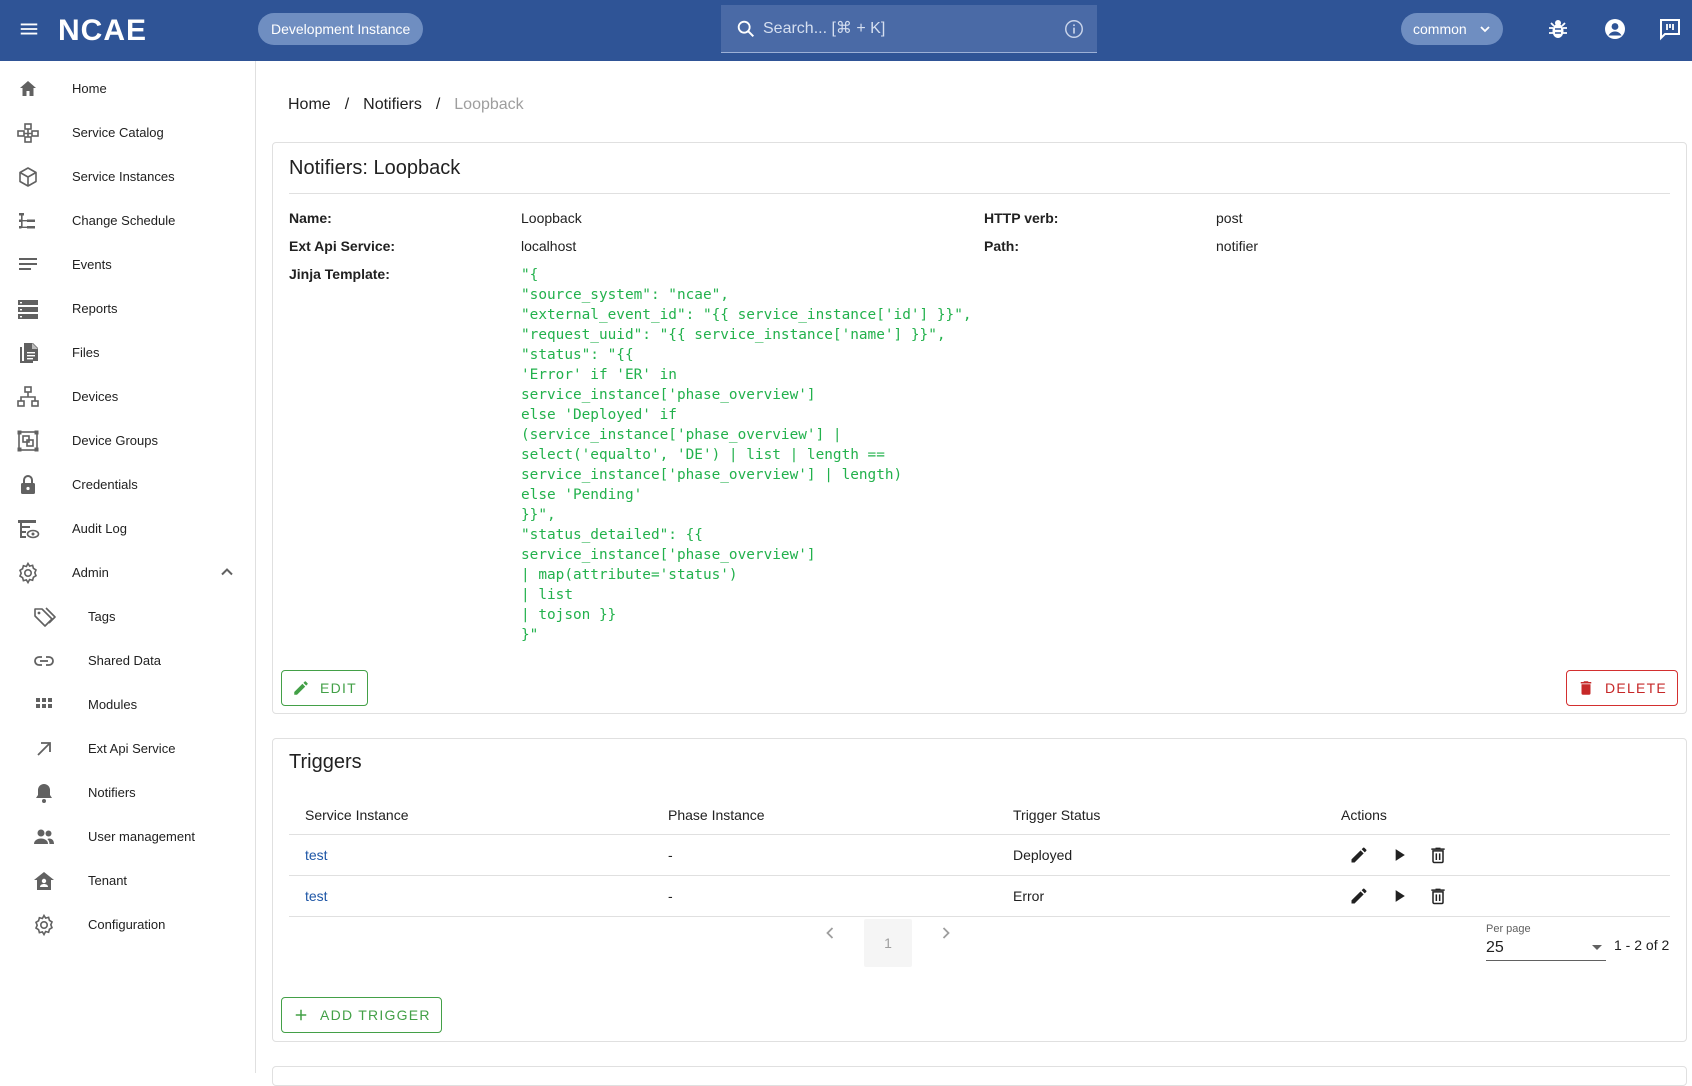 The height and width of the screenshot is (1086, 1692). Describe the element at coordinates (86, 352) in the screenshot. I see `sidebar-item-label: Files` at that location.